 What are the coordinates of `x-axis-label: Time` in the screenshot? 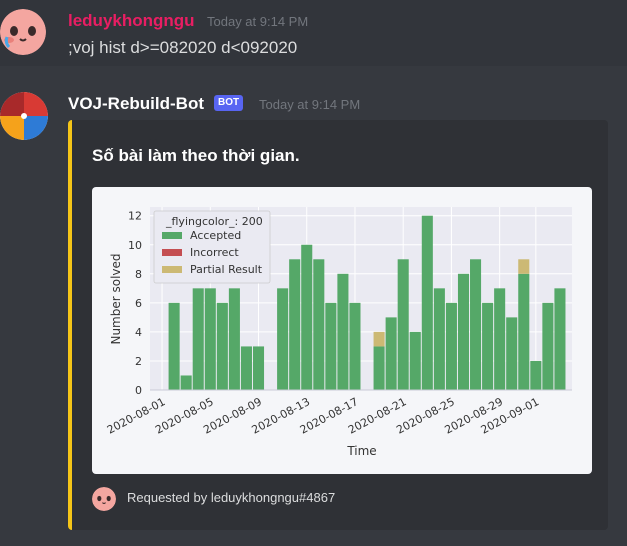 It's located at (361, 451).